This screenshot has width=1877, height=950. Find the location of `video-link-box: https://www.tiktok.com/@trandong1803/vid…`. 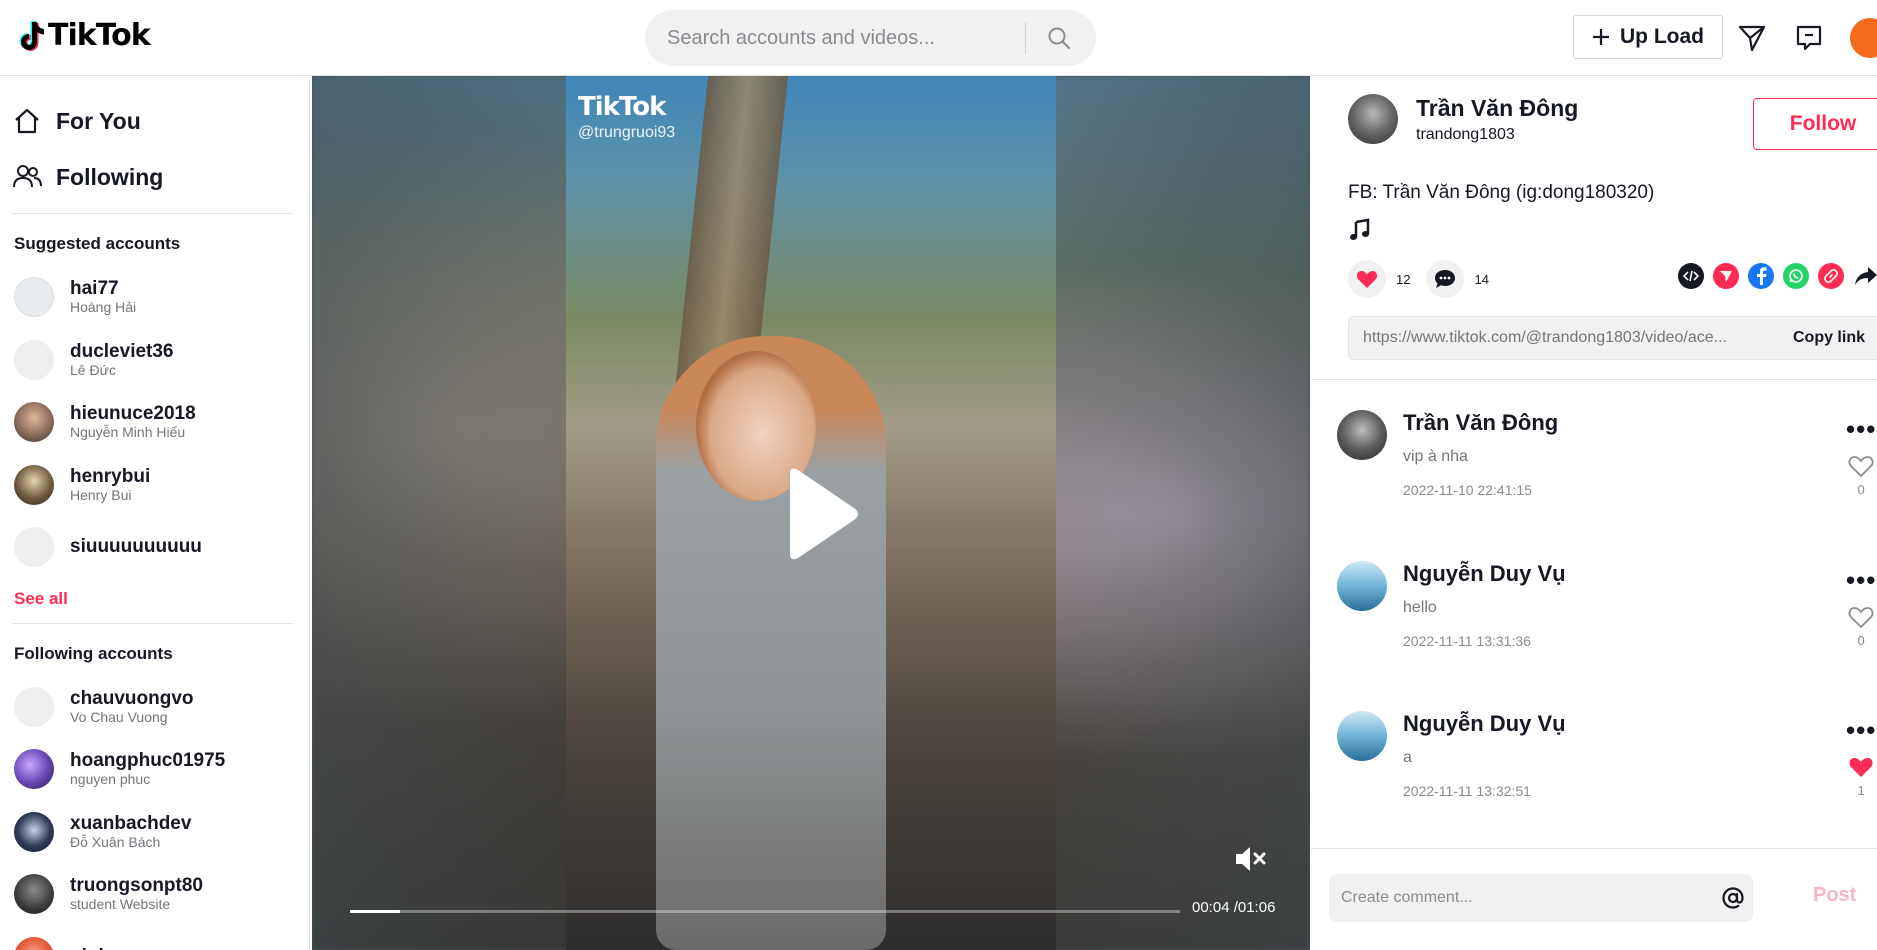

video-link-box: https://www.tiktok.com/@trandong1803/vid… is located at coordinates (1612, 338).